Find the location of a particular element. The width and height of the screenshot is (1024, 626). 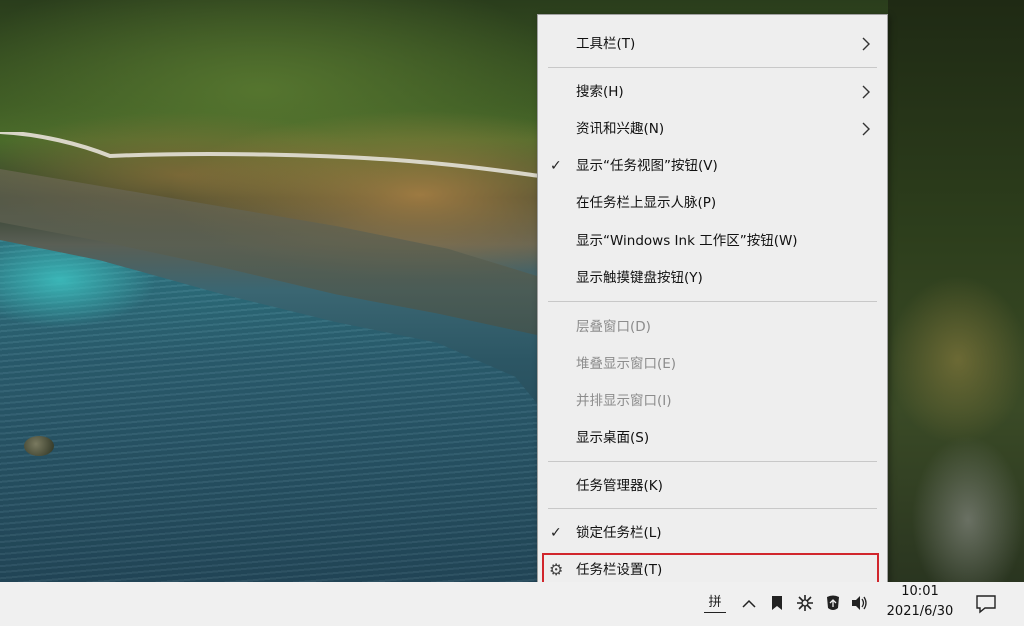

menu-item-label: 并排显示窗口(I) is located at coordinates (624, 401).